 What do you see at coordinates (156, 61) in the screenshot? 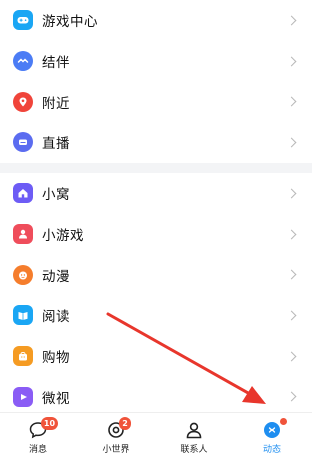
I see `menu-item-companion: 结伴` at bounding box center [156, 61].